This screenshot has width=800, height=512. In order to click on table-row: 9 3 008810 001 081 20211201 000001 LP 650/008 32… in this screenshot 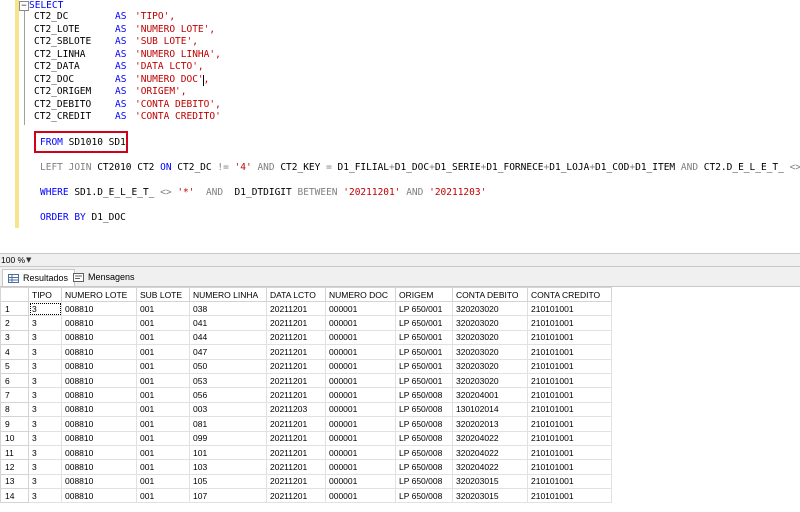, I will do `click(306, 424)`.